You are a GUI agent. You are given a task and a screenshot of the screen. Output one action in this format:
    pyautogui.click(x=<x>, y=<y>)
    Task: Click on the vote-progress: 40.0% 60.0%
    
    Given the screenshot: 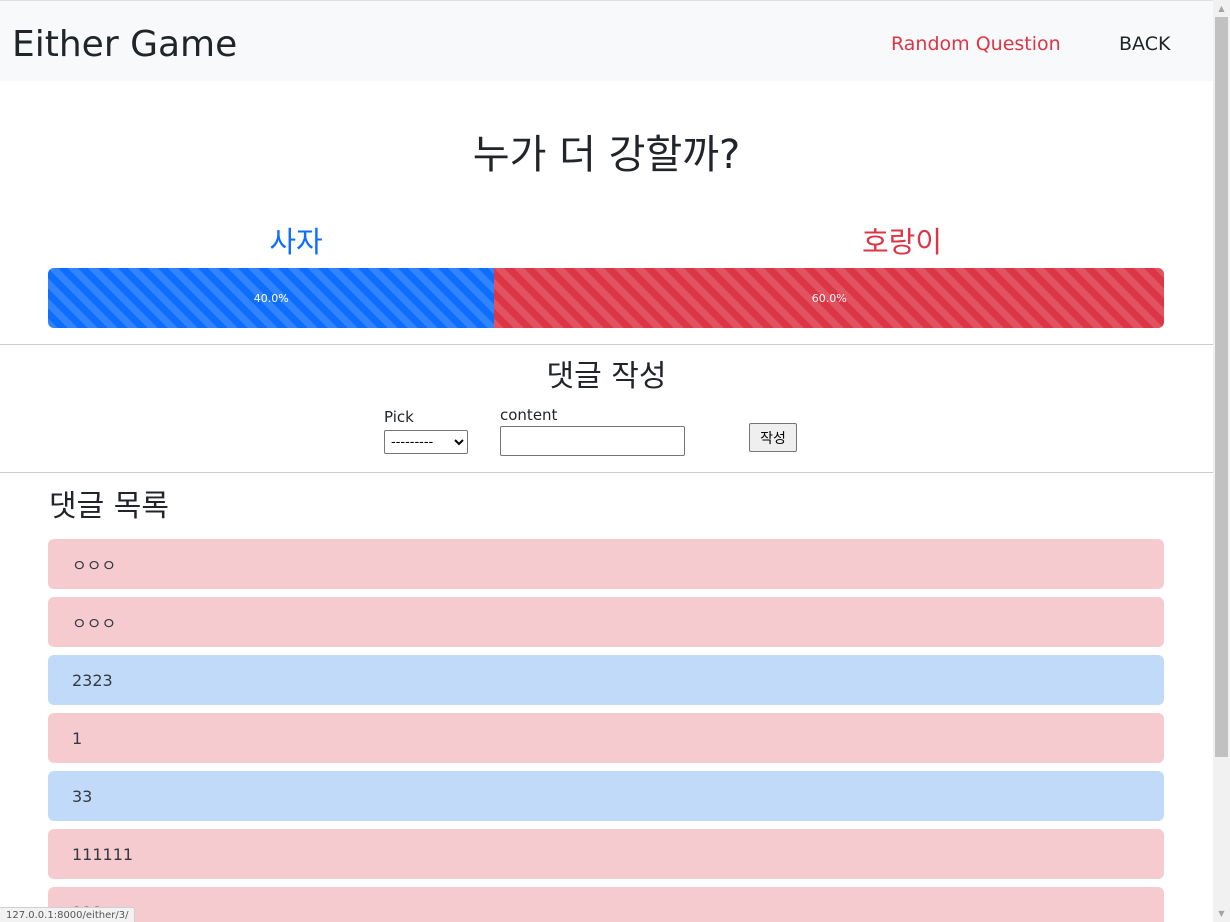 What is the action you would take?
    pyautogui.click(x=606, y=298)
    